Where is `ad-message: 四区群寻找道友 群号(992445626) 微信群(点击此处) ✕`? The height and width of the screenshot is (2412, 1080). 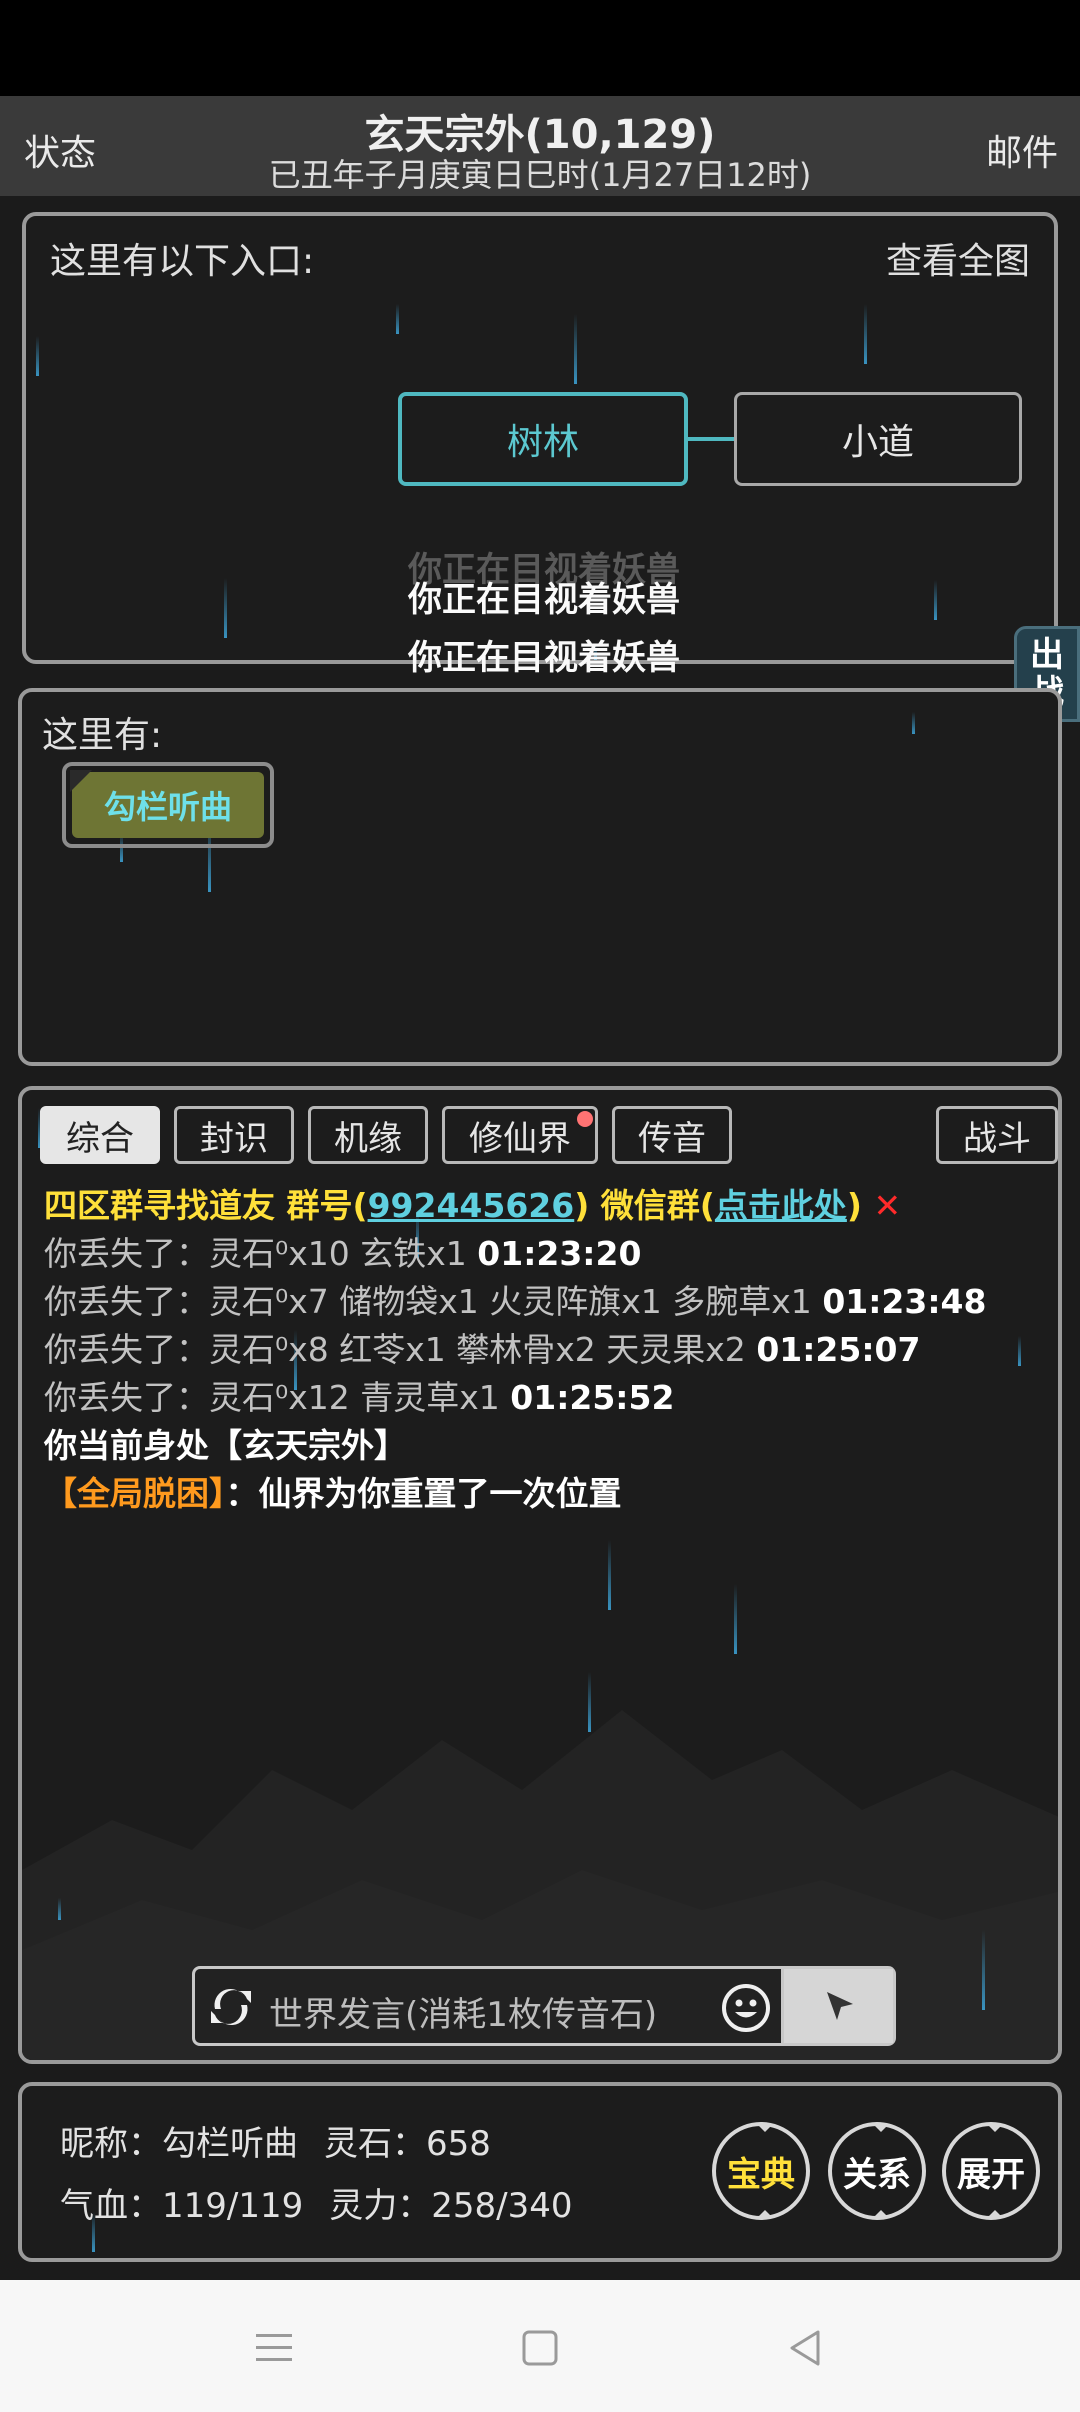 ad-message: 四区群寻找道友 群号(992445626) 微信群(点击此处) ✕ is located at coordinates (544, 1206).